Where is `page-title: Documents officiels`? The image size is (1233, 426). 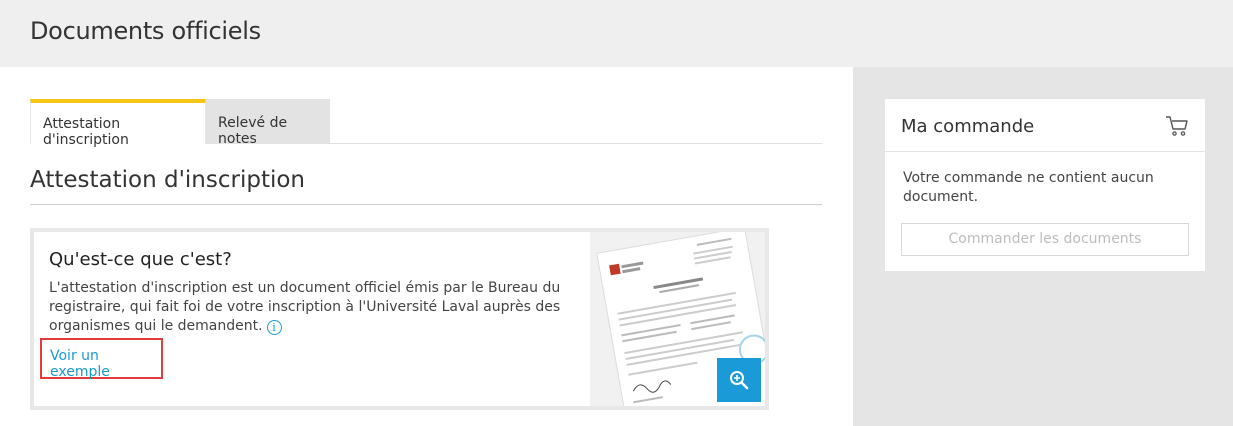 page-title: Documents officiels is located at coordinates (145, 31).